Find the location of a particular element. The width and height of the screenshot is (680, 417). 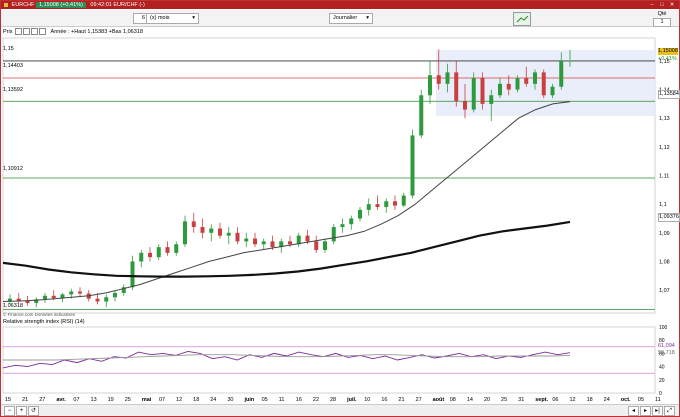

y-tick-label: 1,08 is located at coordinates (664, 262).